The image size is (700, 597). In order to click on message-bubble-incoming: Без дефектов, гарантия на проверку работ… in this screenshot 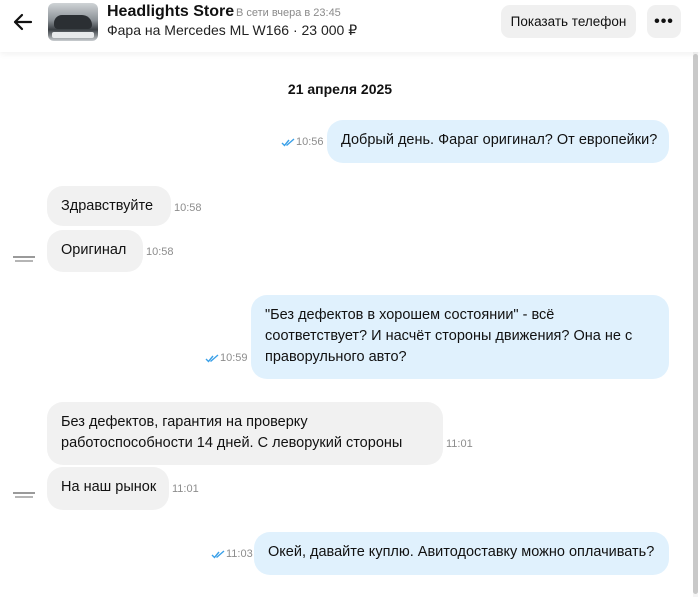, I will do `click(245, 433)`.